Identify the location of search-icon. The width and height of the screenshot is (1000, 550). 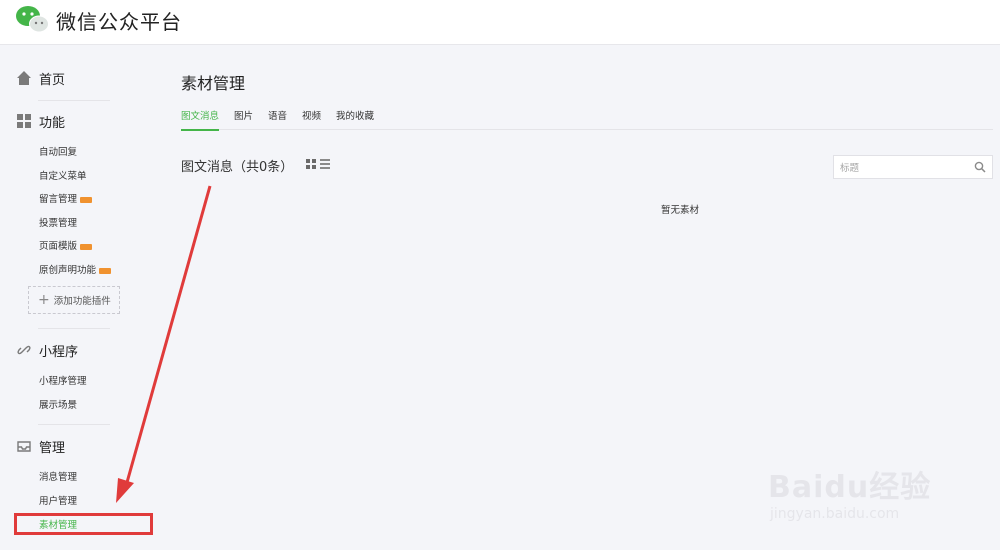
(980, 167).